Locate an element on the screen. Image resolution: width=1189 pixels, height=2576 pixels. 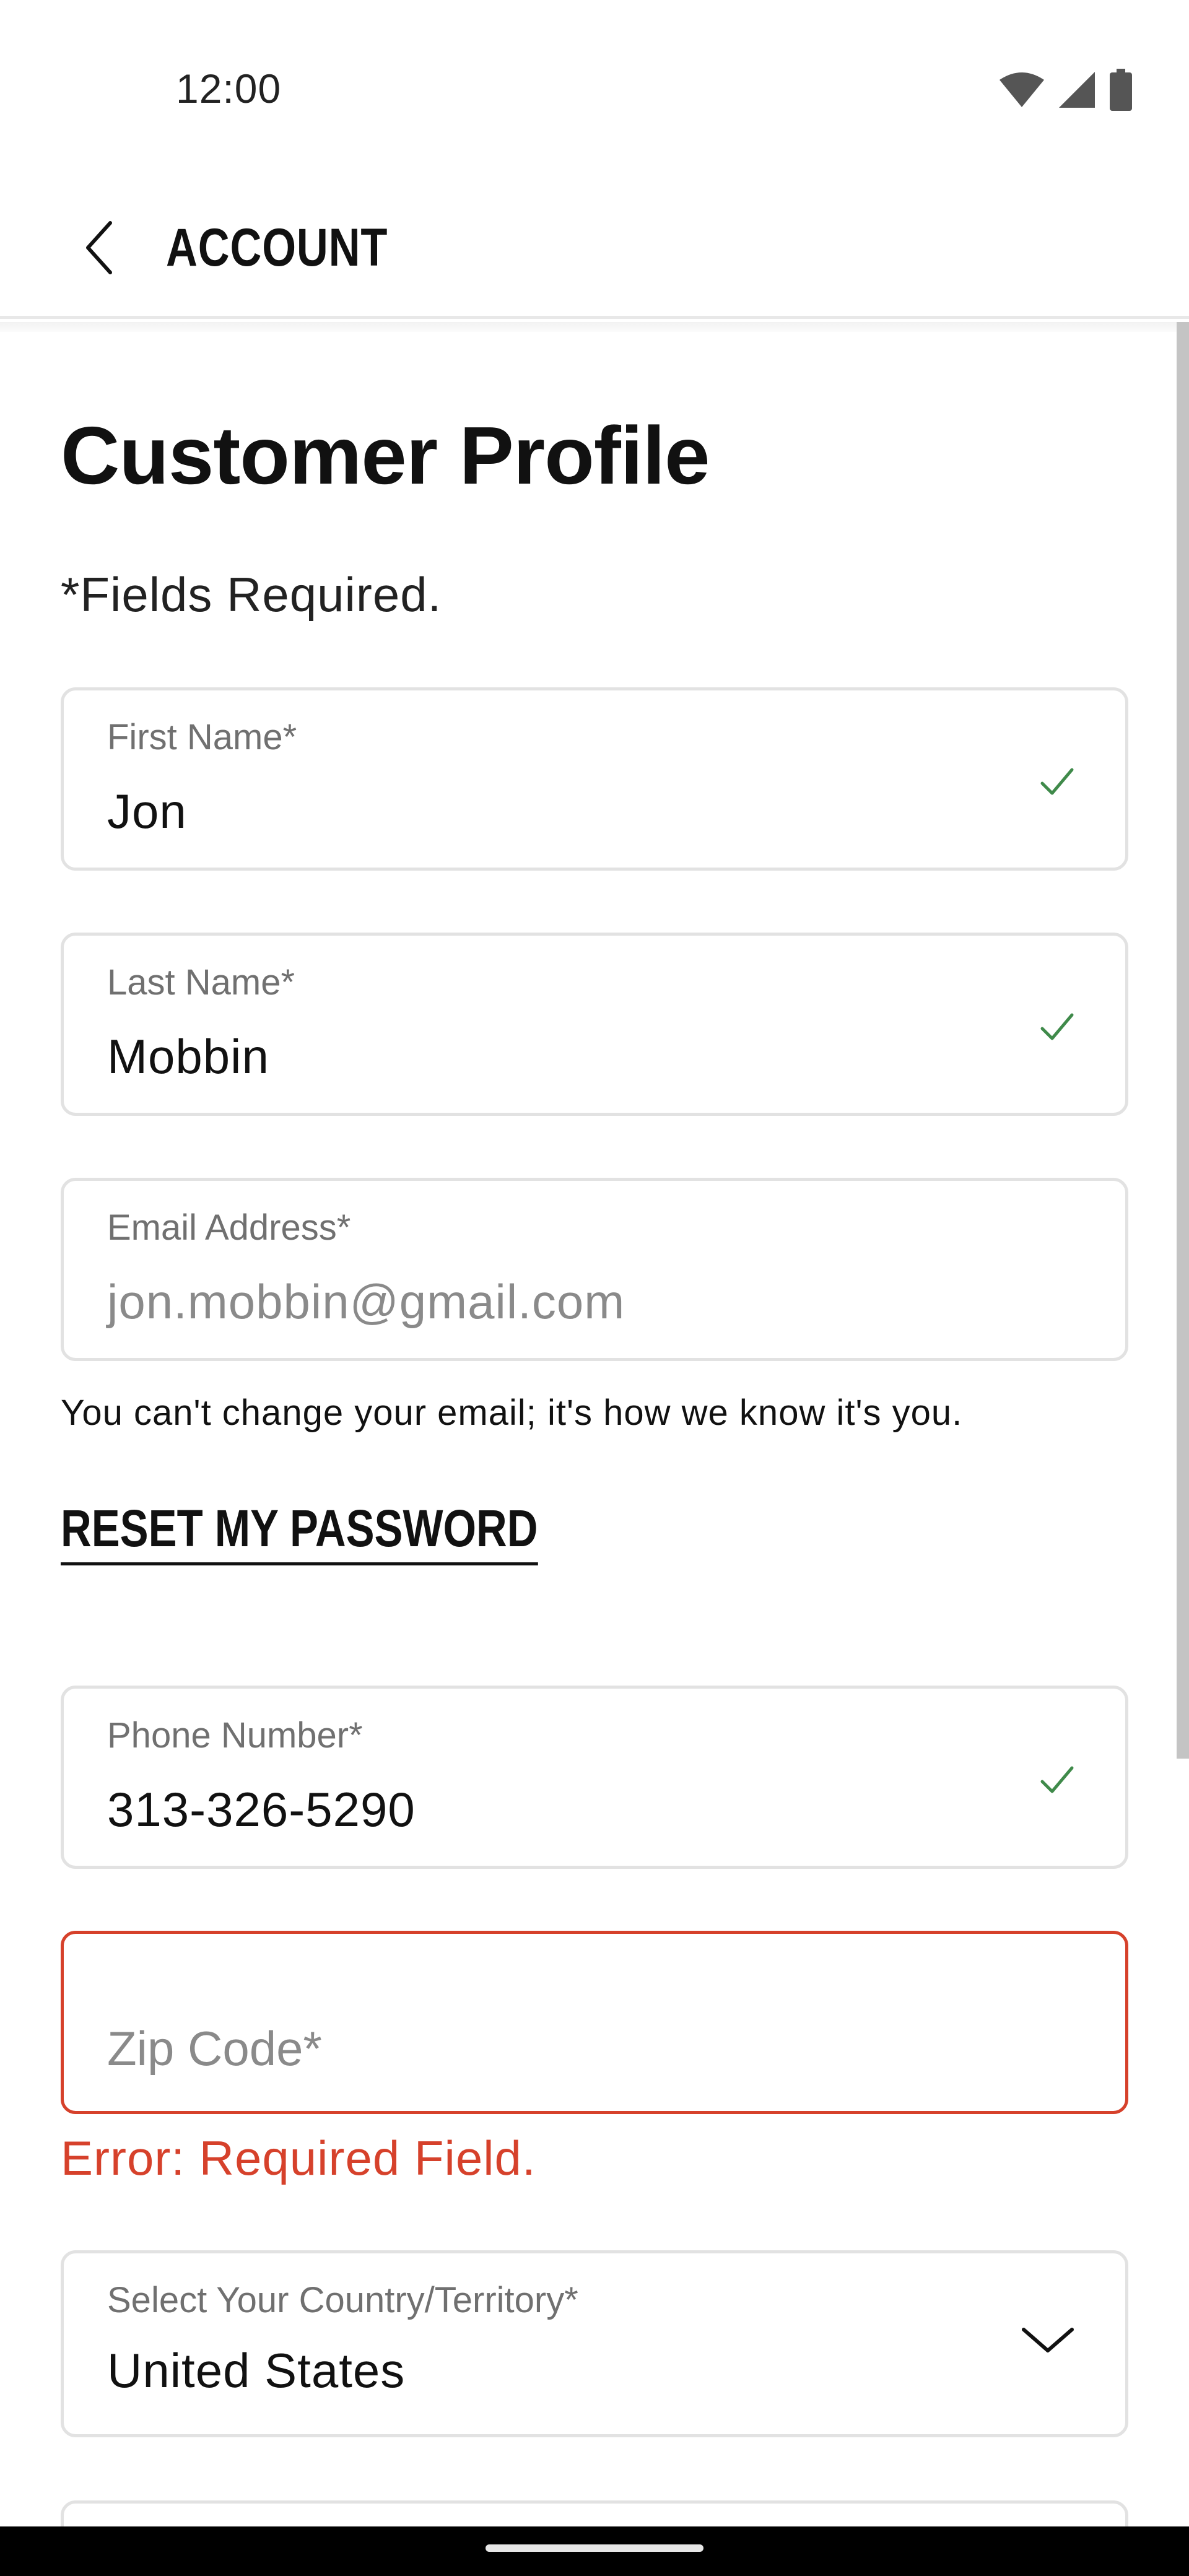
scrollbar is located at coordinates (1183, 1040).